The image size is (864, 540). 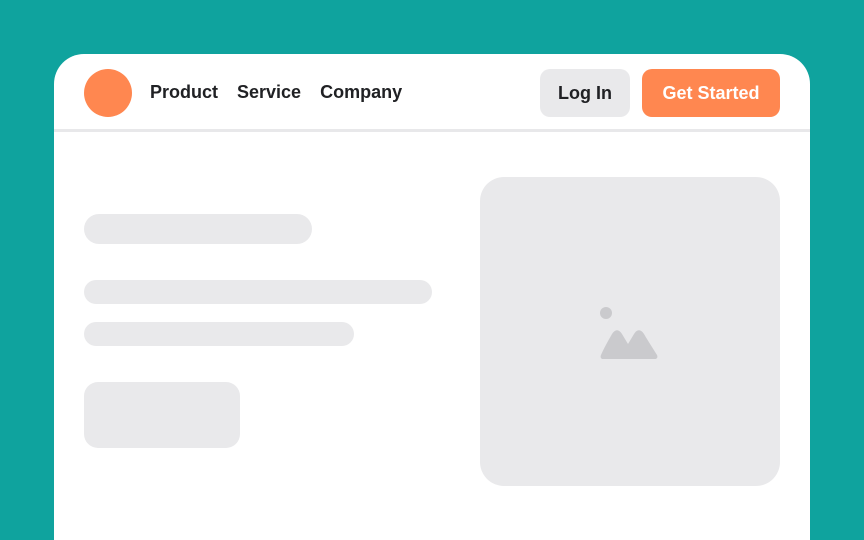 What do you see at coordinates (184, 92) in the screenshot?
I see `nav-item-product: Product` at bounding box center [184, 92].